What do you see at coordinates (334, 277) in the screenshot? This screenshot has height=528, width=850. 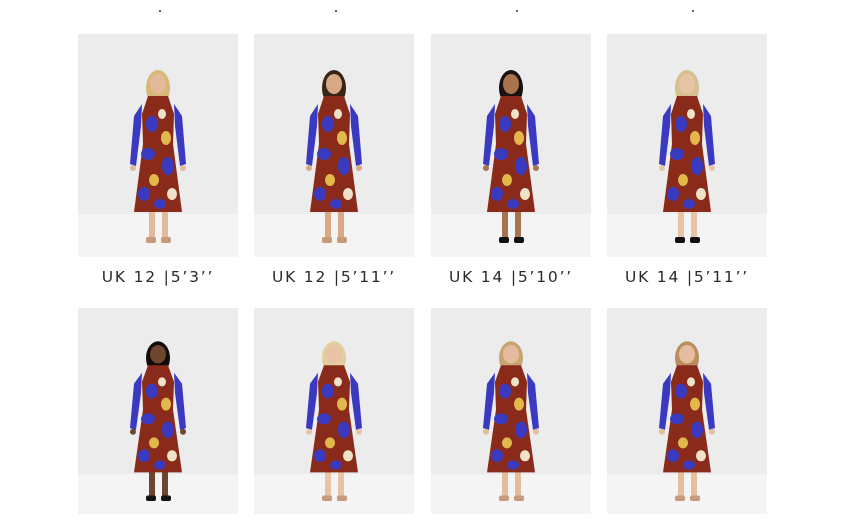 I see `size-height-label: UK 12 |5’11’’` at bounding box center [334, 277].